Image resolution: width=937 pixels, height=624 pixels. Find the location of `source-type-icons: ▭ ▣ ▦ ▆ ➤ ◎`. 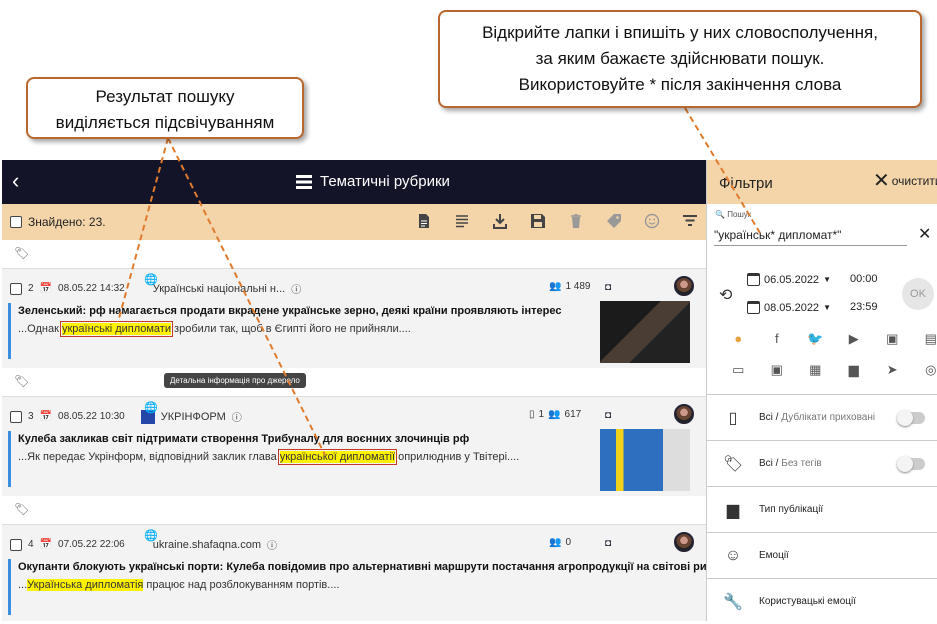

source-type-icons: ▭ ▣ ▦ ▆ ➤ ◎ is located at coordinates (828, 370).